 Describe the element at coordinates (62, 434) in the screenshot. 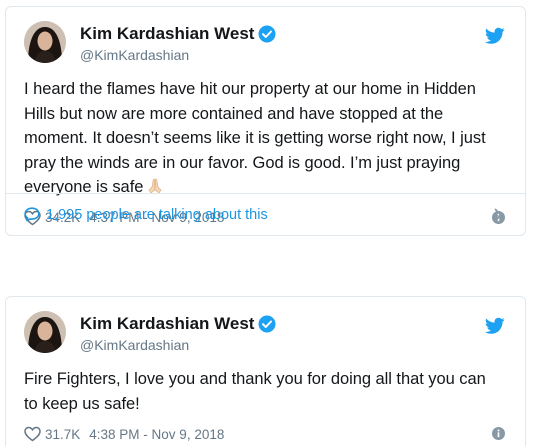

I see `like-count: 31.7K` at that location.